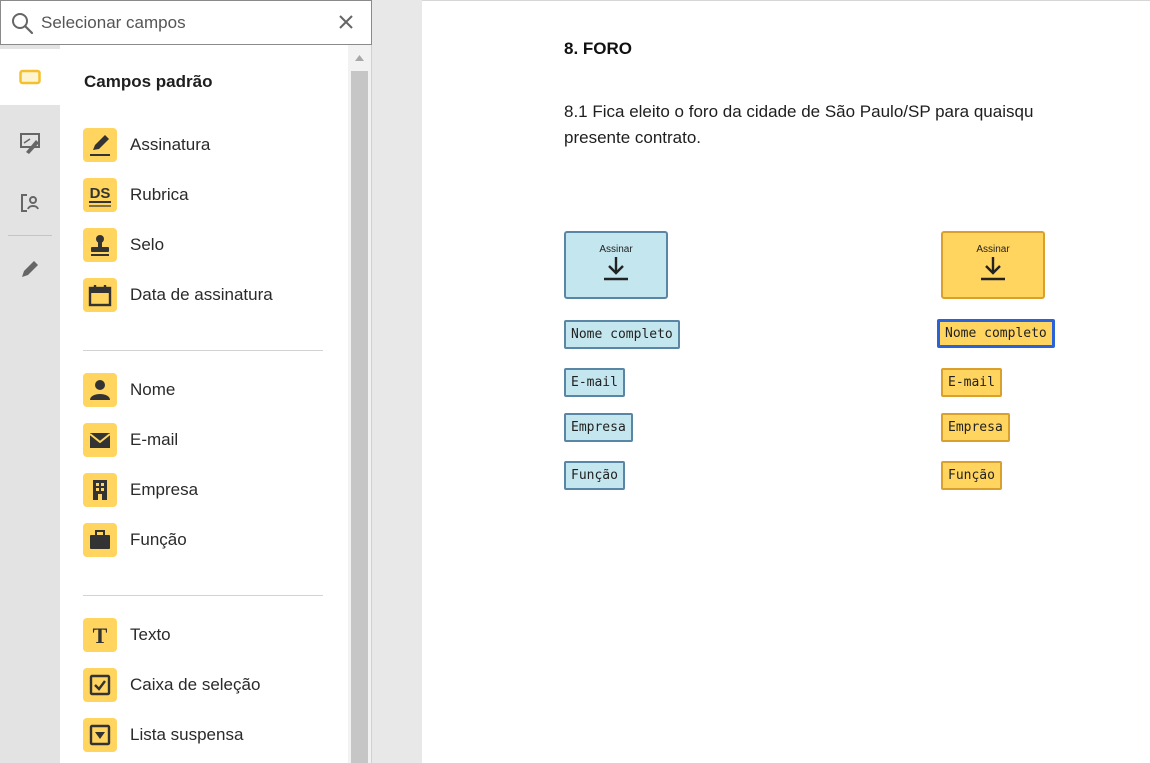 This screenshot has height=763, width=1150. I want to click on pen-icon, so click(100, 145).